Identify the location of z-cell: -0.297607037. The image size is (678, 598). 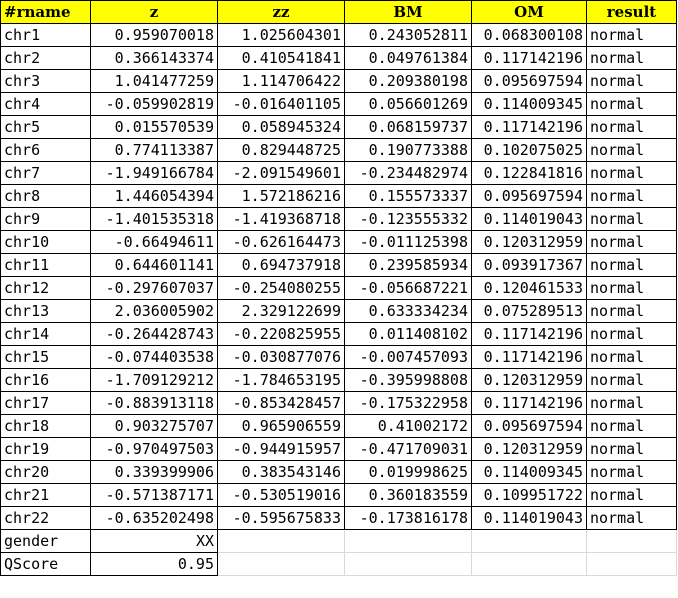
(154, 288).